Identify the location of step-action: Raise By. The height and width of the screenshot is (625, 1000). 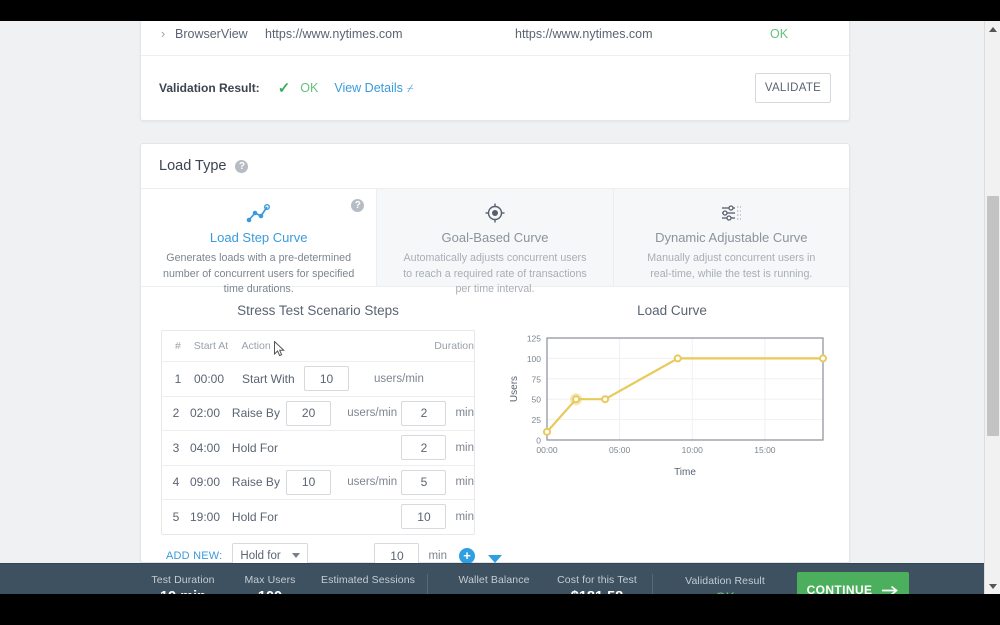
(255, 482).